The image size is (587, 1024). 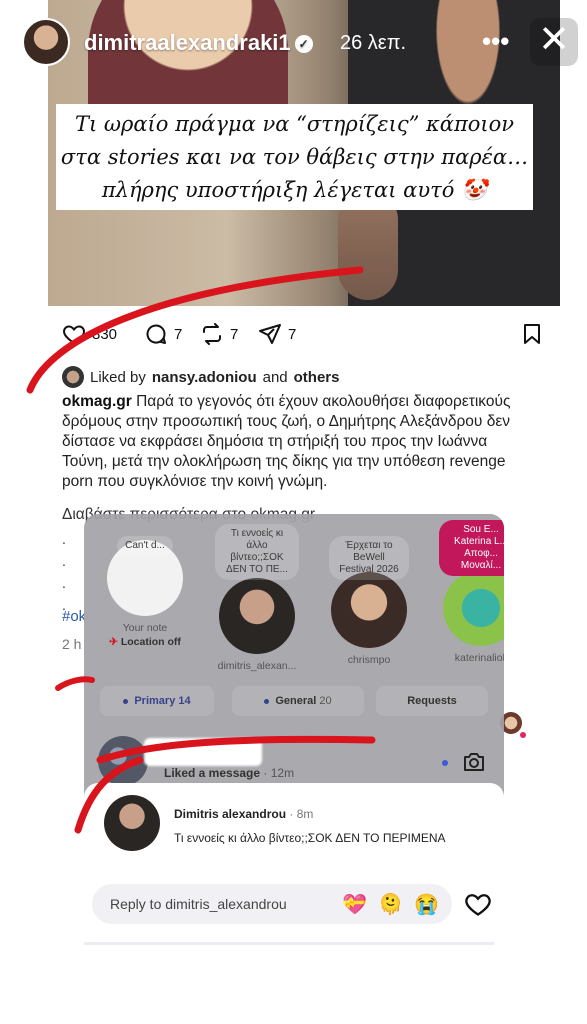 What do you see at coordinates (89, 334) in the screenshot?
I see `like-action: 830` at bounding box center [89, 334].